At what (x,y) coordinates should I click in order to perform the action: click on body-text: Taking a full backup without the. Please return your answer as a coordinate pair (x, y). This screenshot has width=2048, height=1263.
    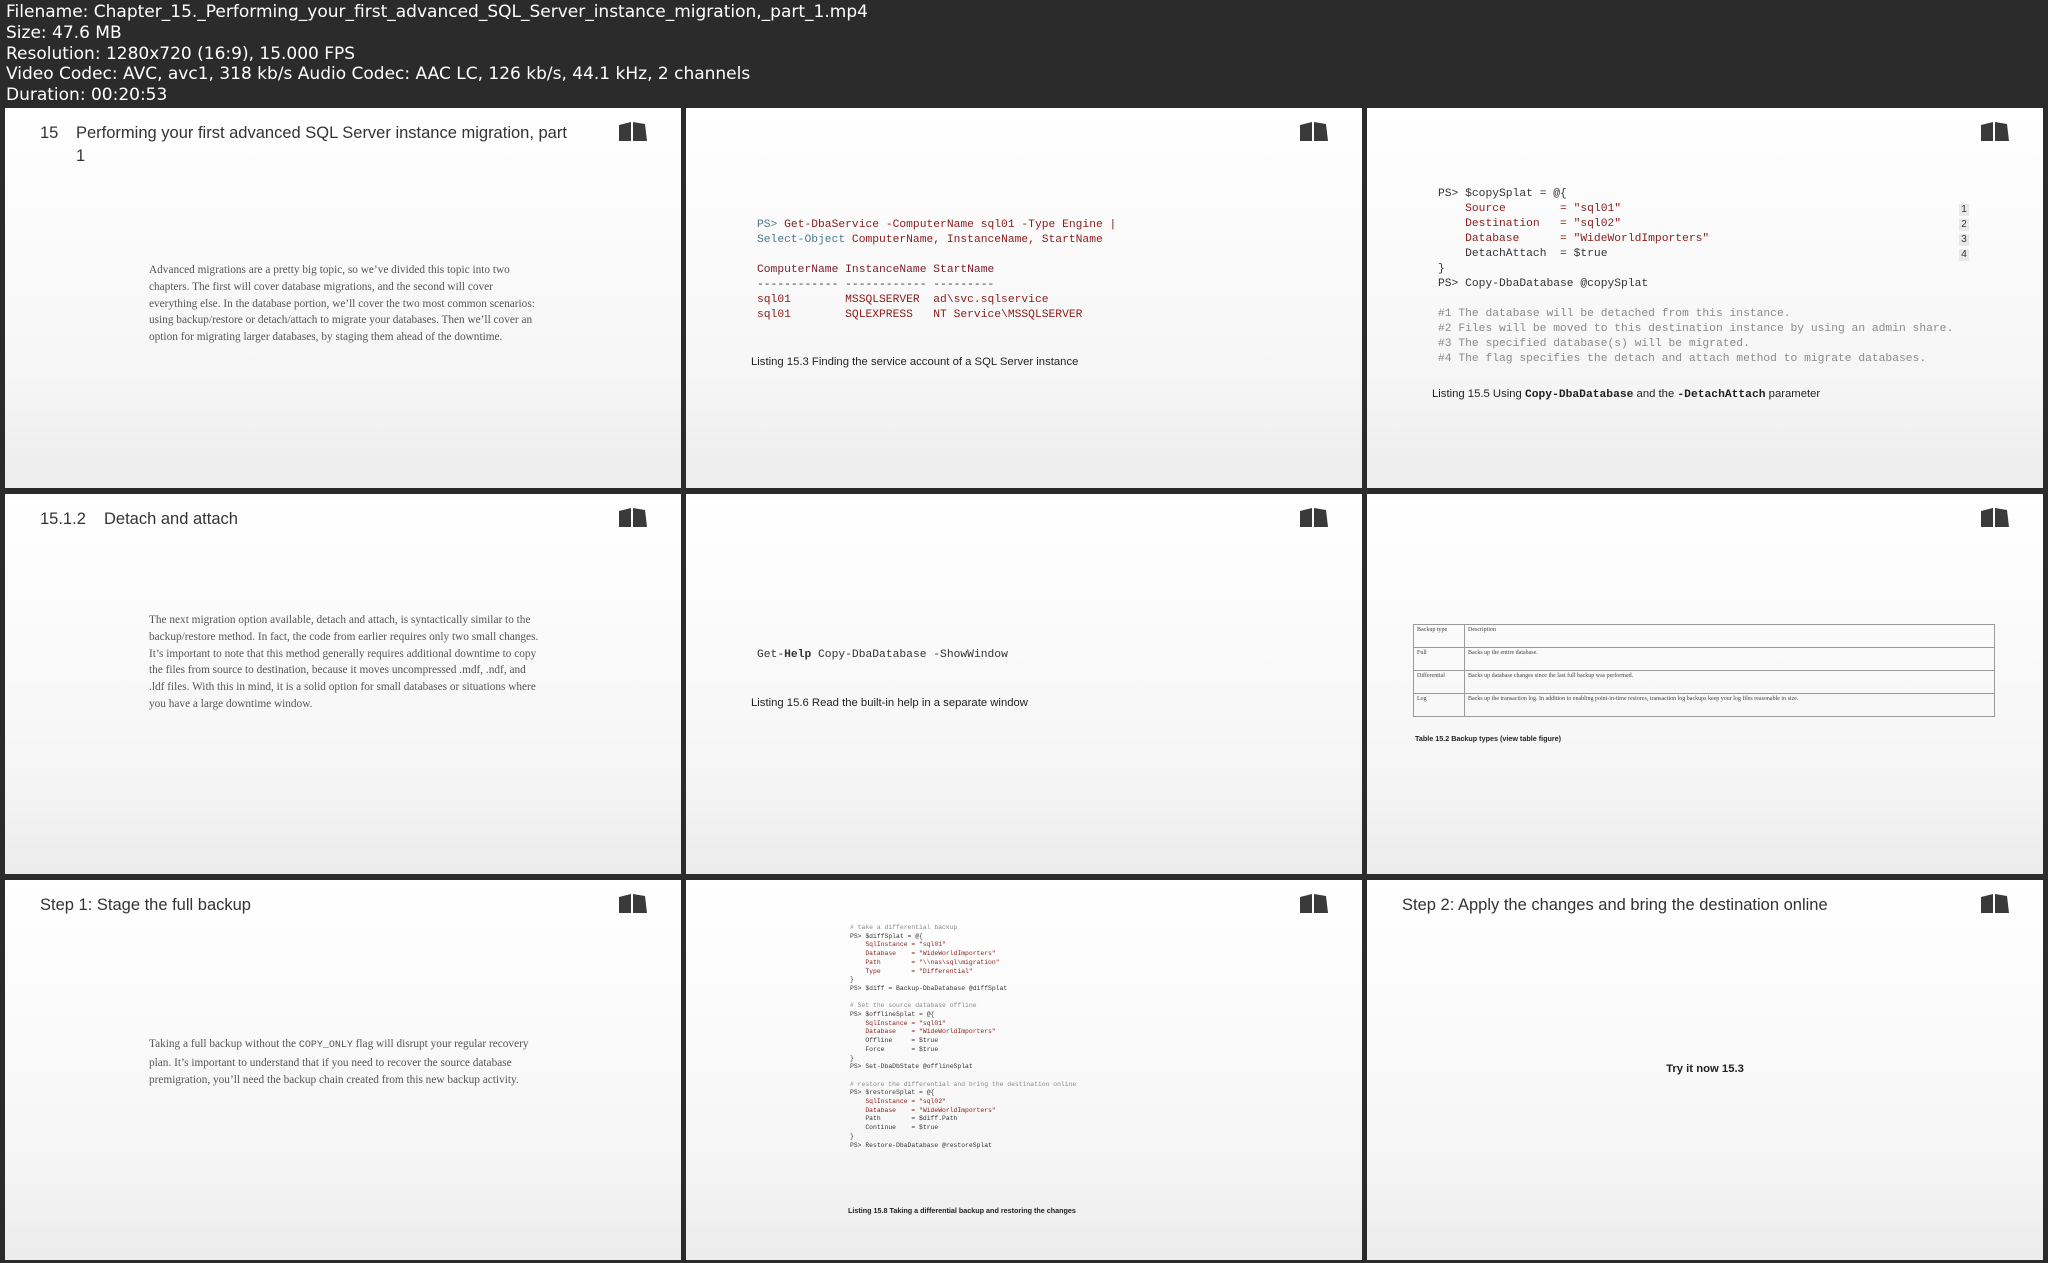
    Looking at the image, I should click on (224, 1044).